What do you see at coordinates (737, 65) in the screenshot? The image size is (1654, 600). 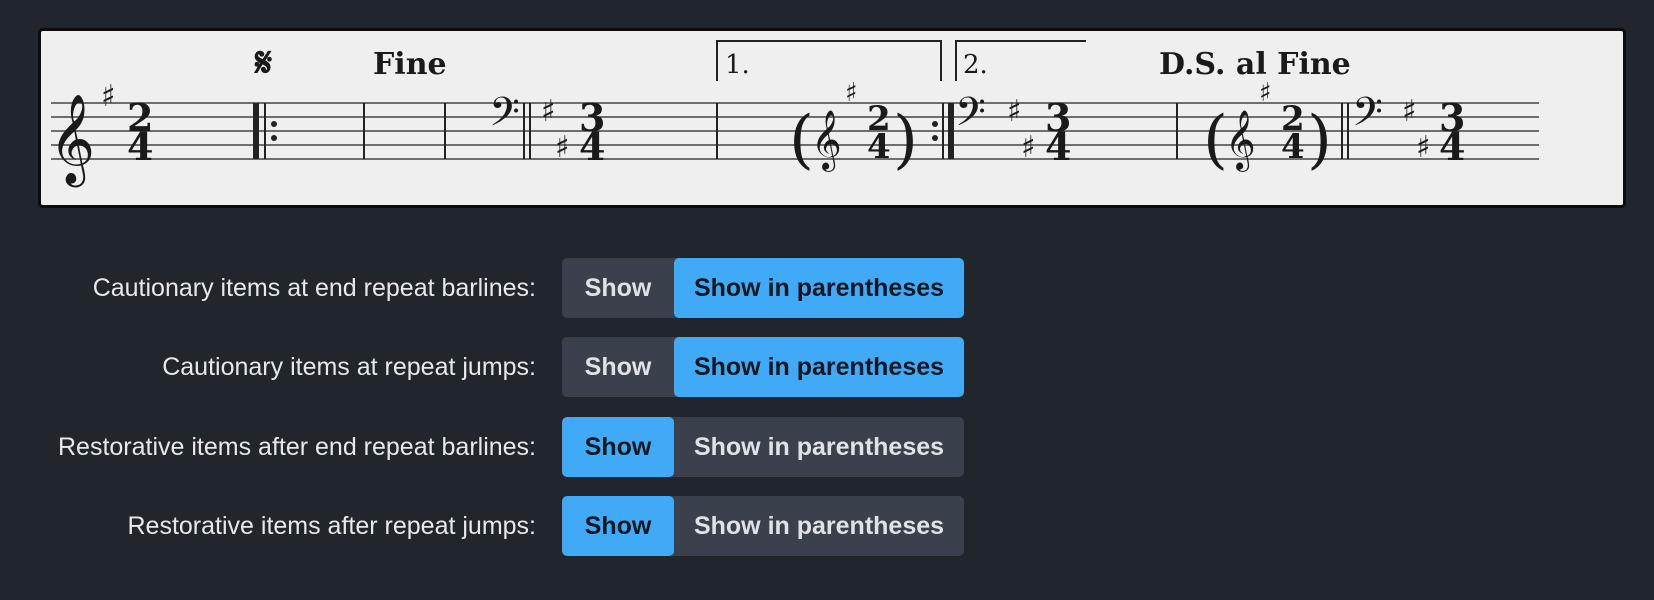 I see `volta-1-label: 1.` at bounding box center [737, 65].